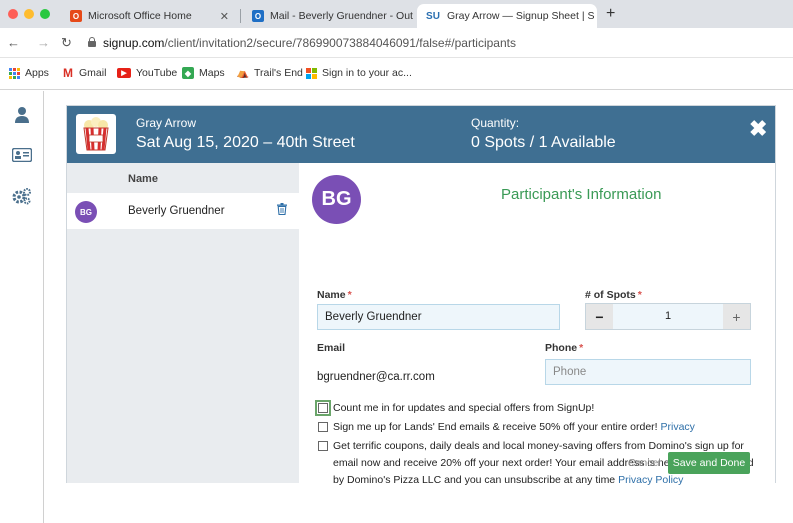 Image resolution: width=793 pixels, height=523 pixels. Describe the element at coordinates (736, 316) in the screenshot. I see `increment-button: +` at that location.